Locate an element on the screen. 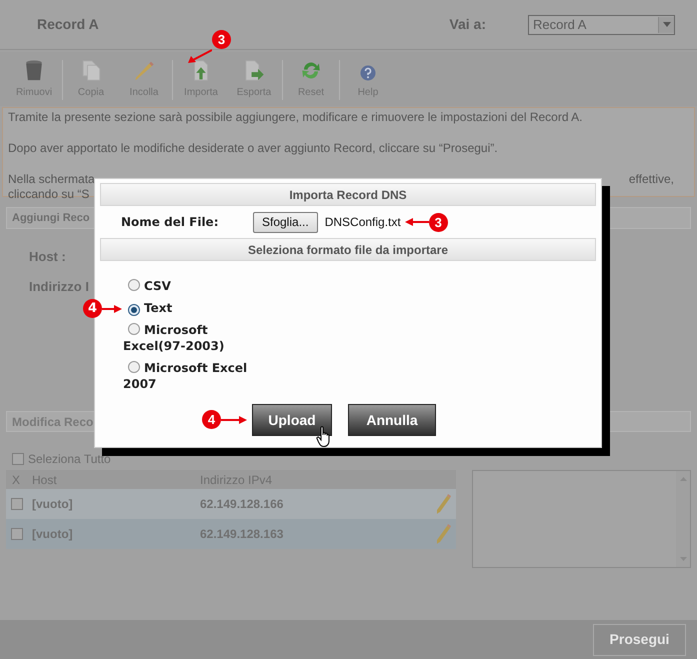  goto-select: Record A is located at coordinates (601, 24).